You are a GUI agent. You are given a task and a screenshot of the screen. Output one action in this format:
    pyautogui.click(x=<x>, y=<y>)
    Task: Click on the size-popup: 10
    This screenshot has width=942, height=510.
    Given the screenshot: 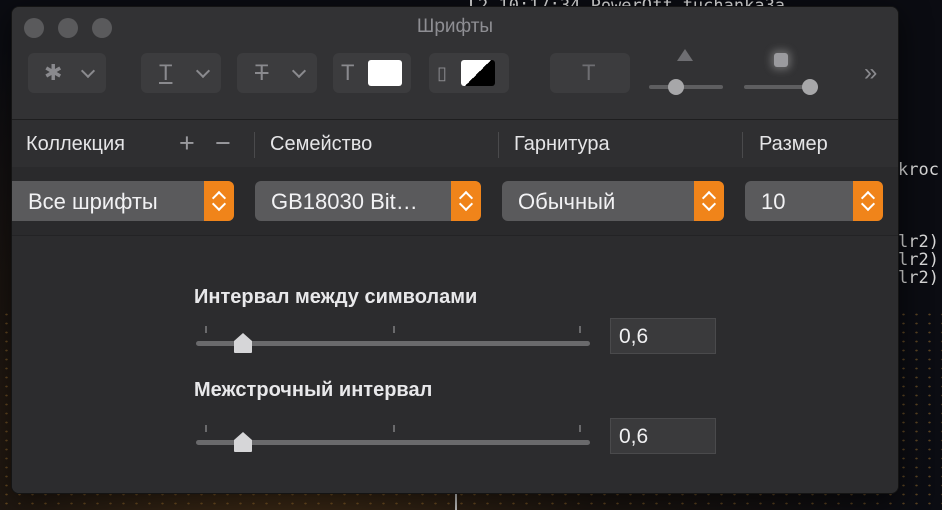 What is the action you would take?
    pyautogui.click(x=814, y=201)
    